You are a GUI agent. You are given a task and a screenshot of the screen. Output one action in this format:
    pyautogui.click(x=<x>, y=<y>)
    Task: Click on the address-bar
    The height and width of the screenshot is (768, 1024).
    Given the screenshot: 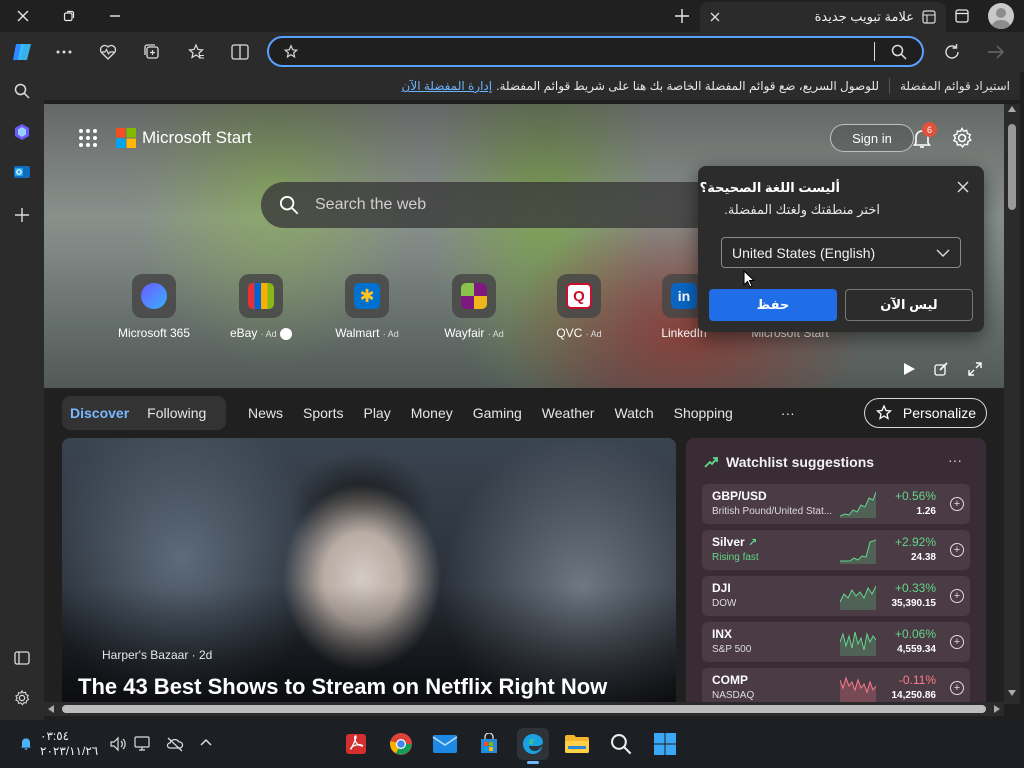 What is the action you would take?
    pyautogui.click(x=595, y=51)
    